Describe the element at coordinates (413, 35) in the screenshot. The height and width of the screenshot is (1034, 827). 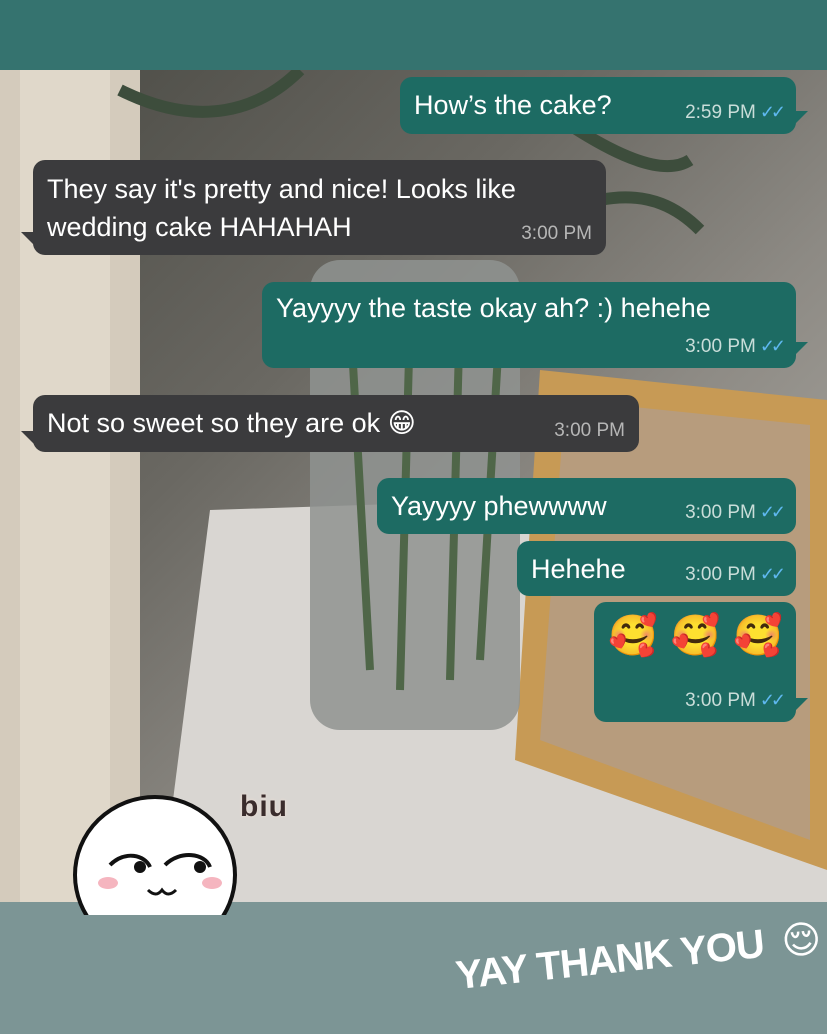
I see `top-bar` at that location.